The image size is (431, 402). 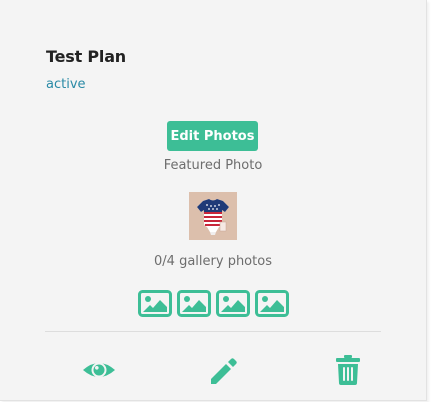 I want to click on pencil-icon, so click(x=224, y=371).